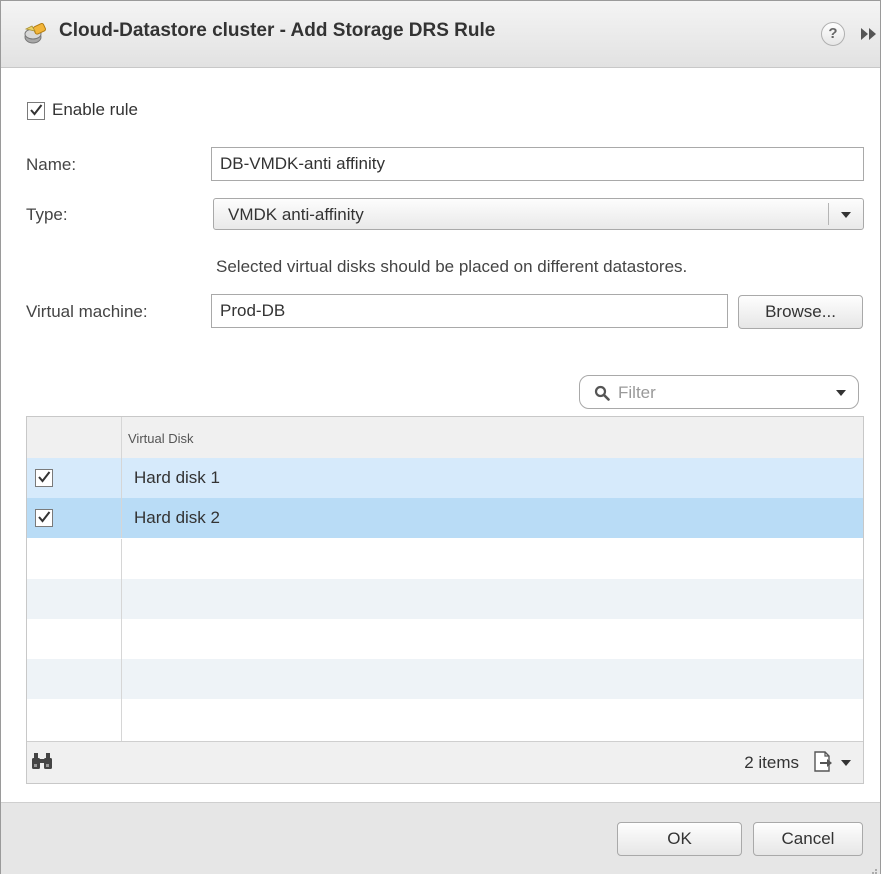 Image resolution: width=881 pixels, height=880 pixels. Describe the element at coordinates (177, 517) in the screenshot. I see `row-label: Hard disk 2` at that location.